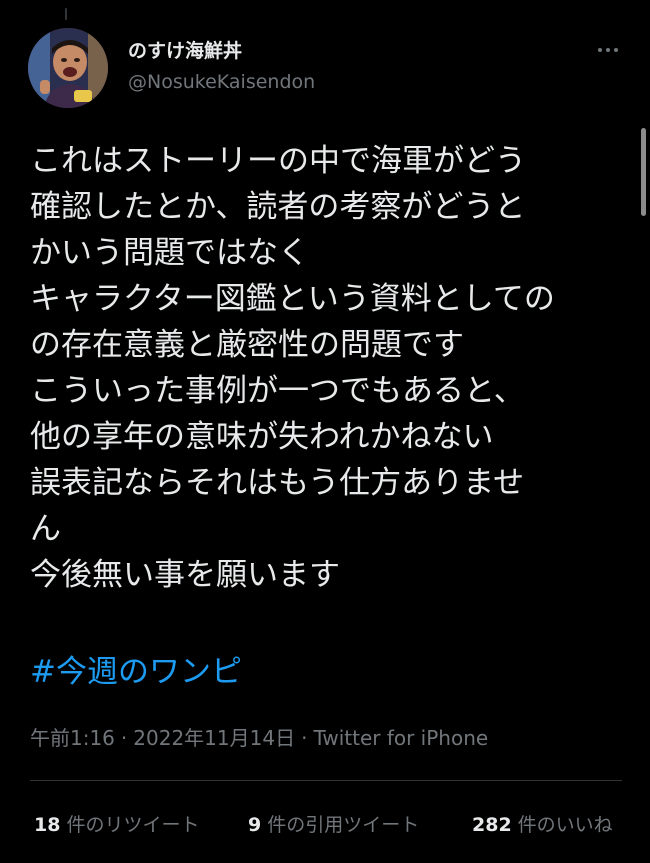 Image resolution: width=650 pixels, height=863 pixels. Describe the element at coordinates (66, 14) in the screenshot. I see `thread-connector-line` at that location.